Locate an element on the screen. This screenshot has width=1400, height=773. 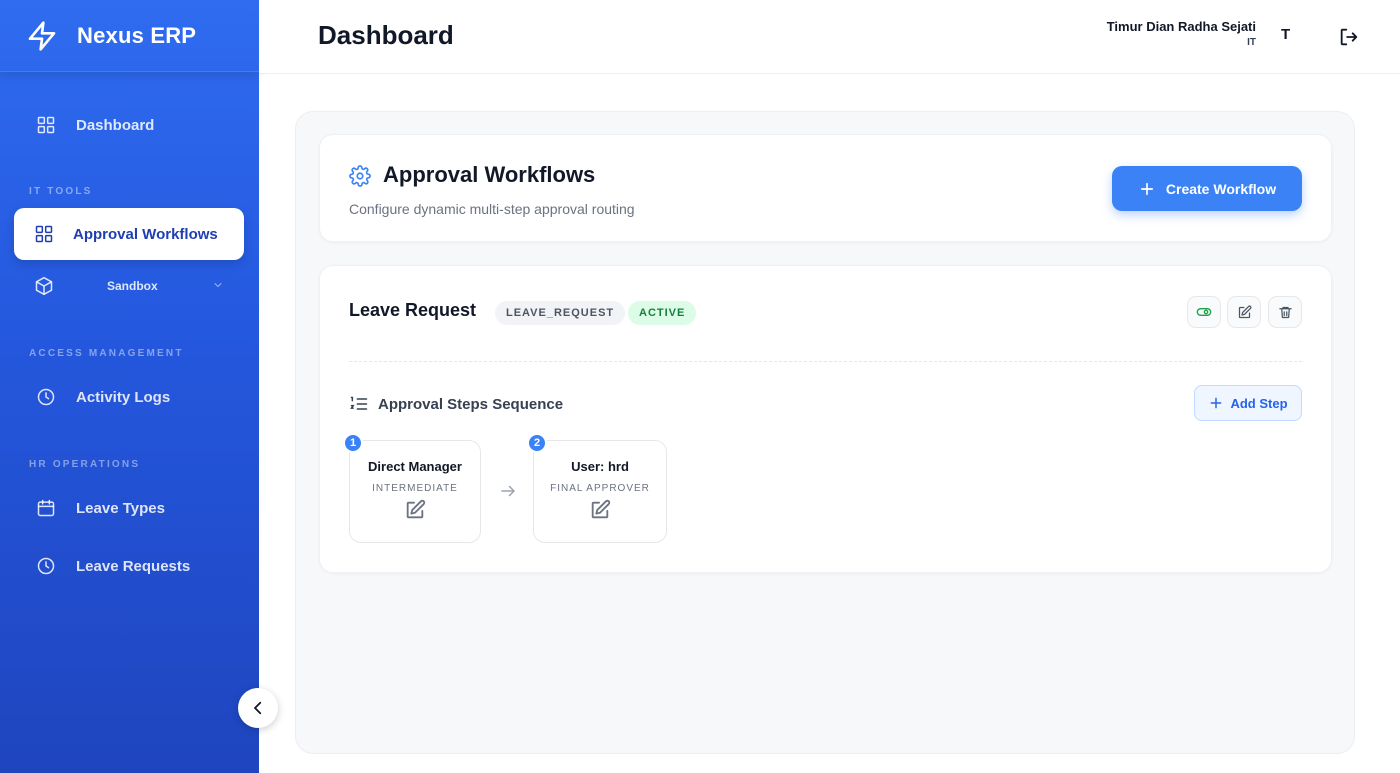
delete-workflow-button is located at coordinates (1285, 312).